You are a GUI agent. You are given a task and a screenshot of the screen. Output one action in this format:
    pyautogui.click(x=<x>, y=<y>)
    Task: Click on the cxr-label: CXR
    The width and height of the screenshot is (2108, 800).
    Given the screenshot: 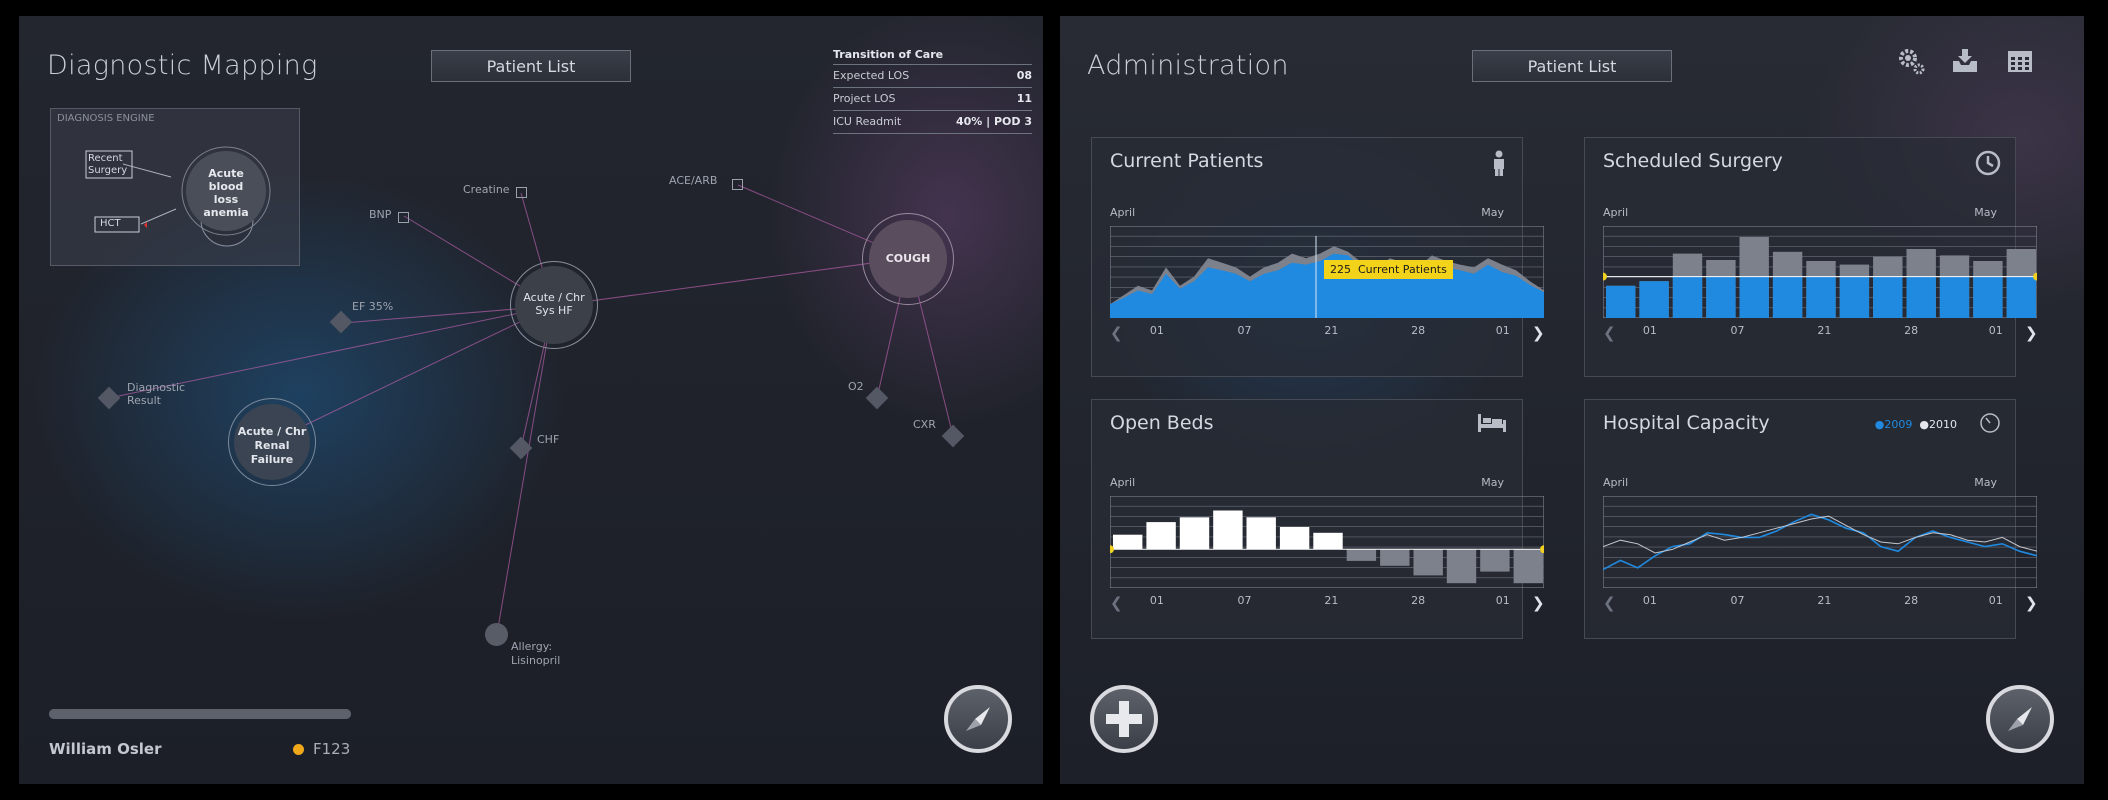 What is the action you would take?
    pyautogui.click(x=924, y=424)
    